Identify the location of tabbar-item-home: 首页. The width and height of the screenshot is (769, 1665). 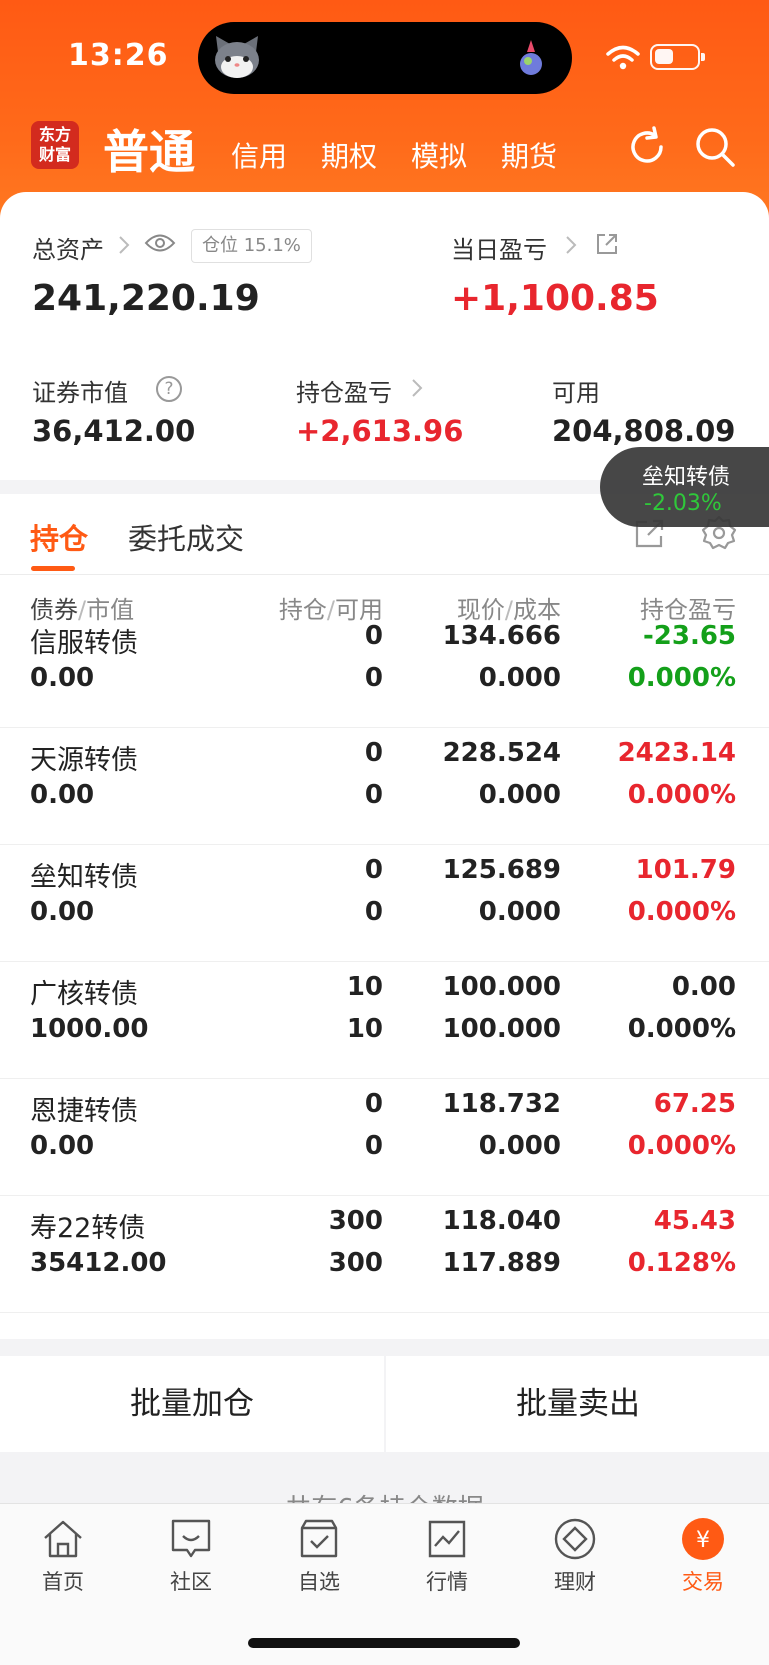
(63, 1561).